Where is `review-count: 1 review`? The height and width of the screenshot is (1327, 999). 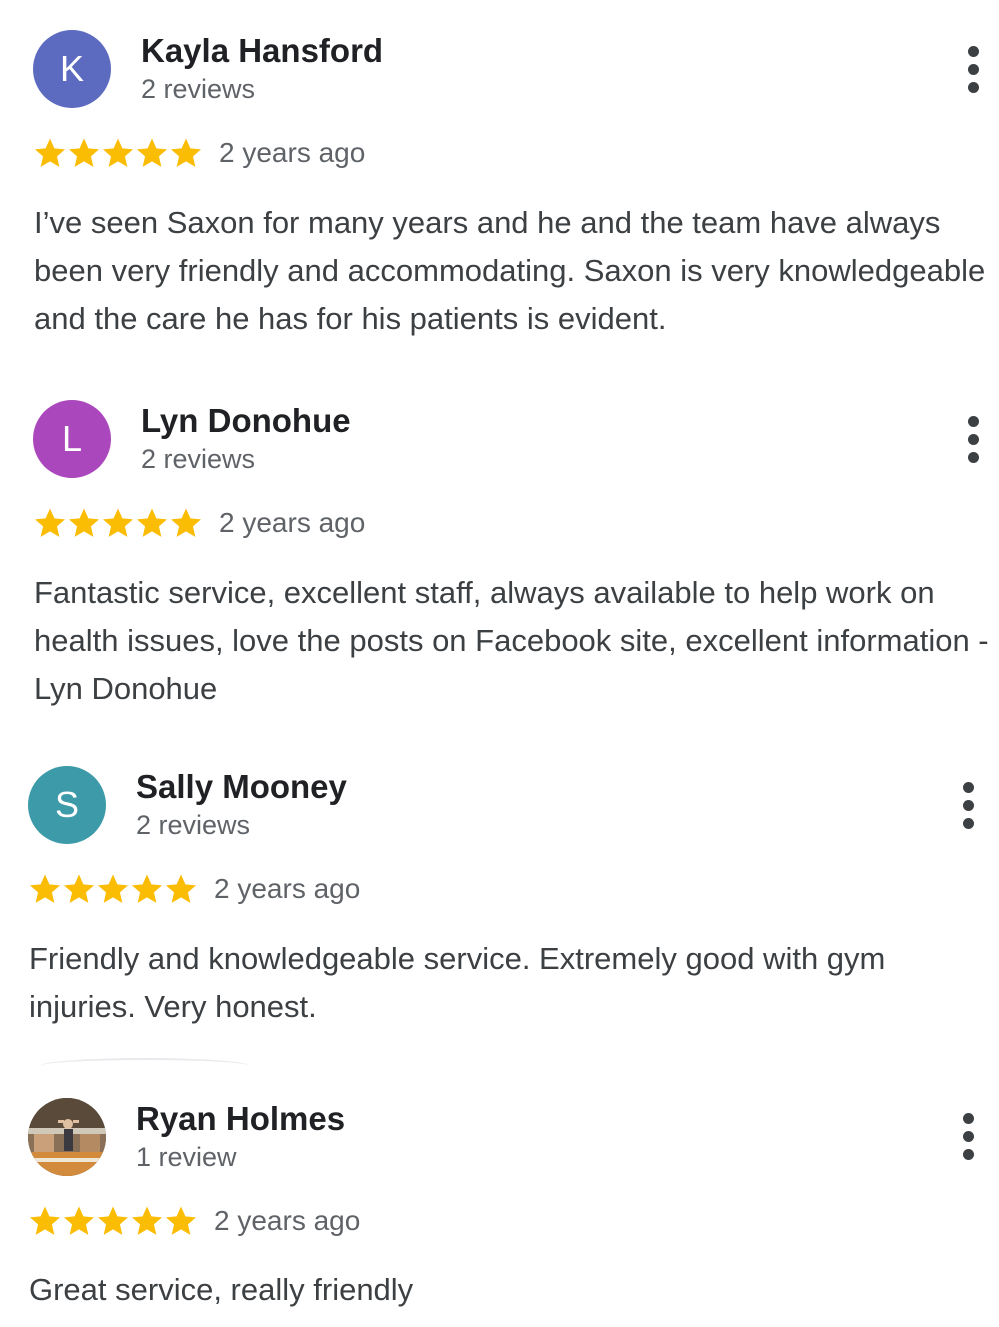
review-count: 1 review is located at coordinates (186, 1157).